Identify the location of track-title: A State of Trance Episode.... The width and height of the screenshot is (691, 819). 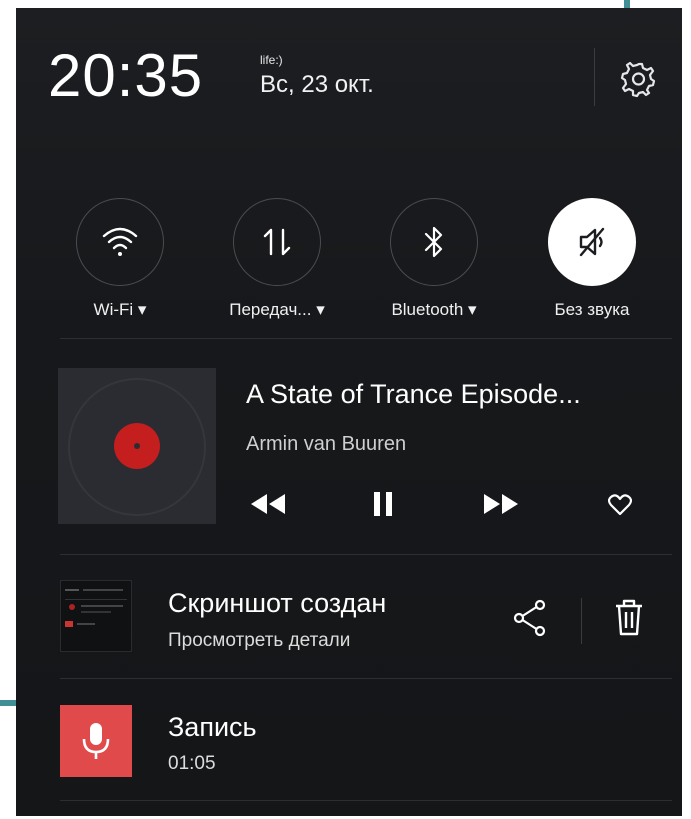
(413, 394).